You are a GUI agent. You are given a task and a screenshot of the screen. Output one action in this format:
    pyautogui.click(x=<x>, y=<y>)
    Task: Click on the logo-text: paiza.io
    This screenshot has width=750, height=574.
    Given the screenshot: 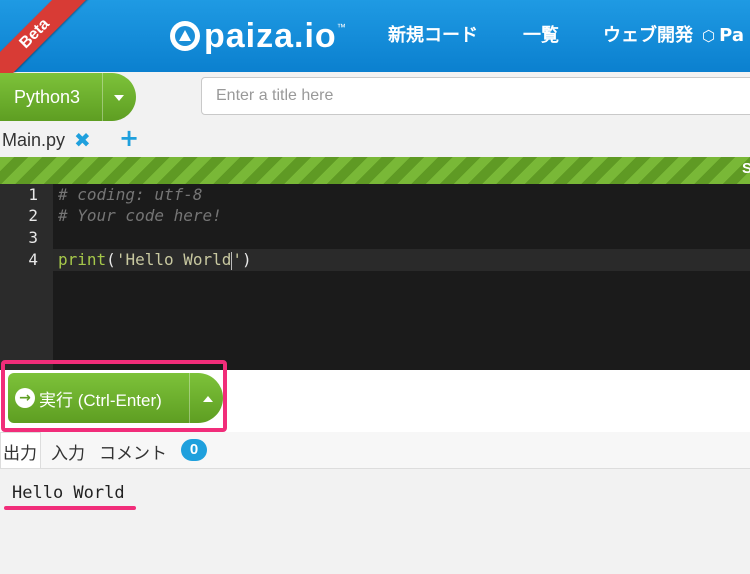 What is the action you would take?
    pyautogui.click(x=270, y=36)
    